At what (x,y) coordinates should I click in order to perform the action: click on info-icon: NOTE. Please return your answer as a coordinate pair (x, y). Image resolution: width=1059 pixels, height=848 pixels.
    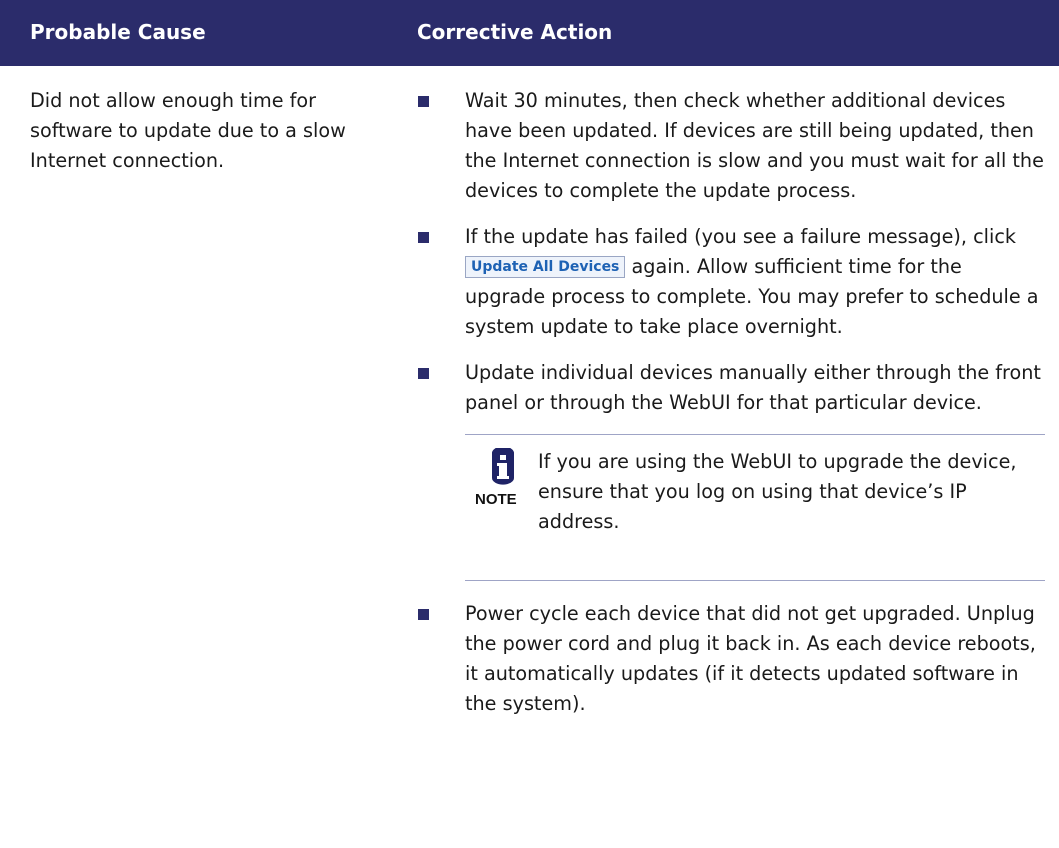
    Looking at the image, I should click on (501, 479).